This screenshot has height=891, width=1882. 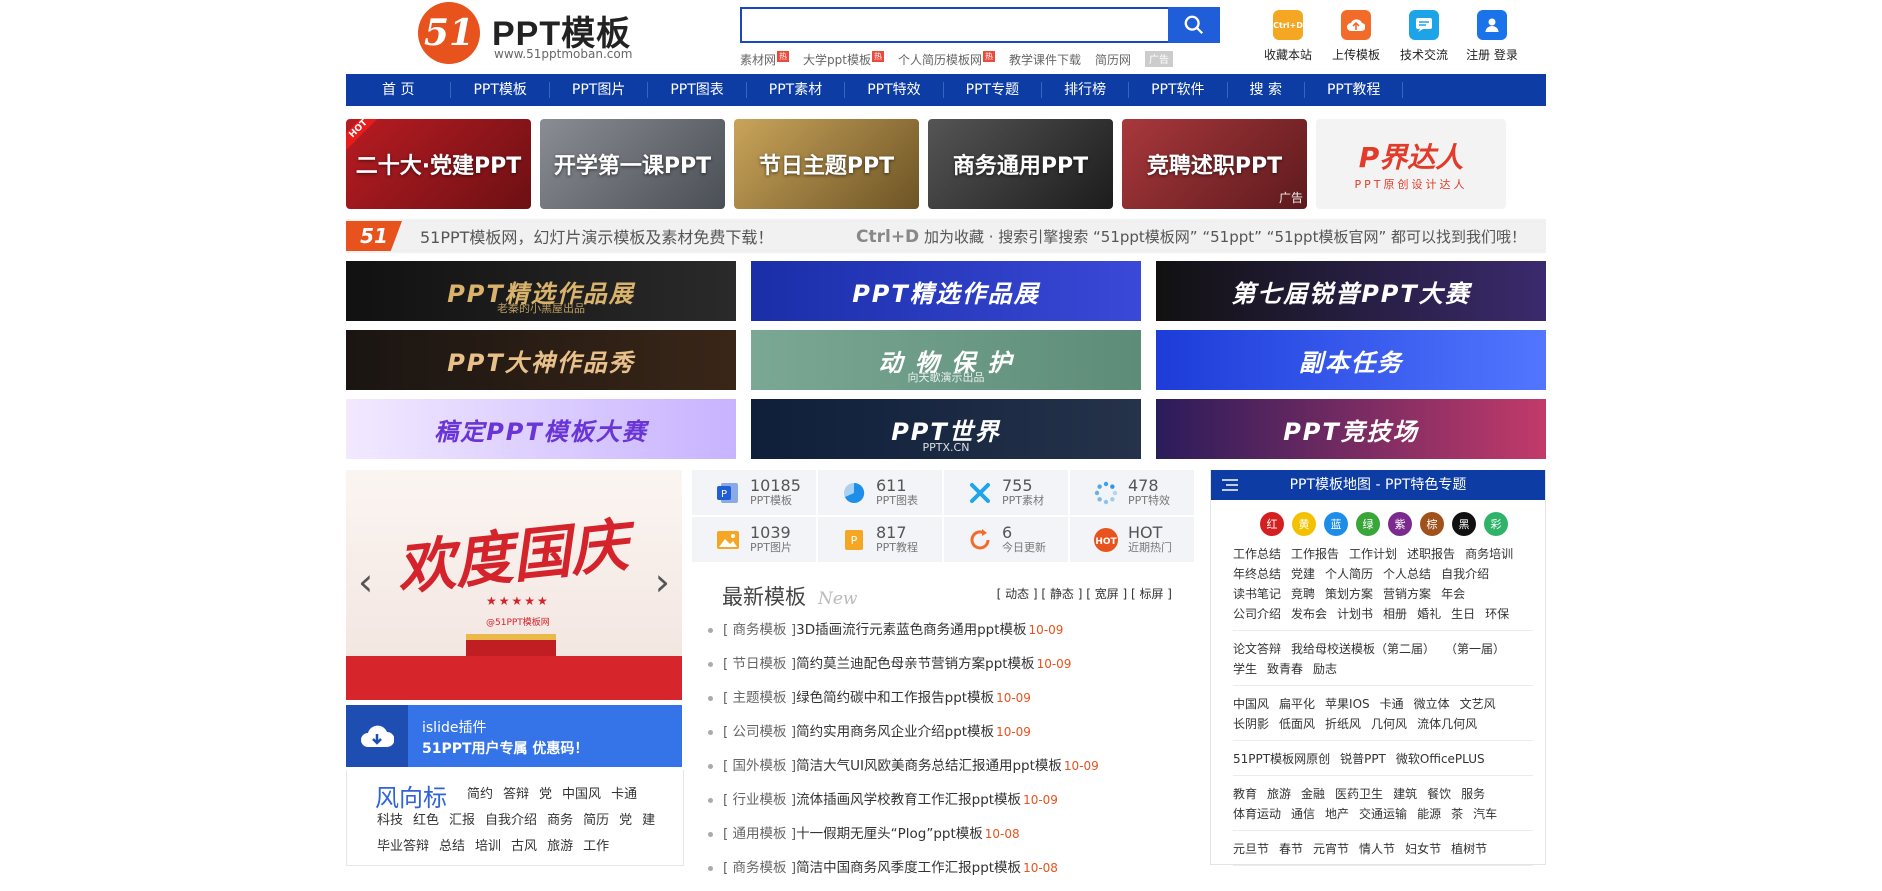 What do you see at coordinates (1113, 59) in the screenshot?
I see `hot-link: 简历网` at bounding box center [1113, 59].